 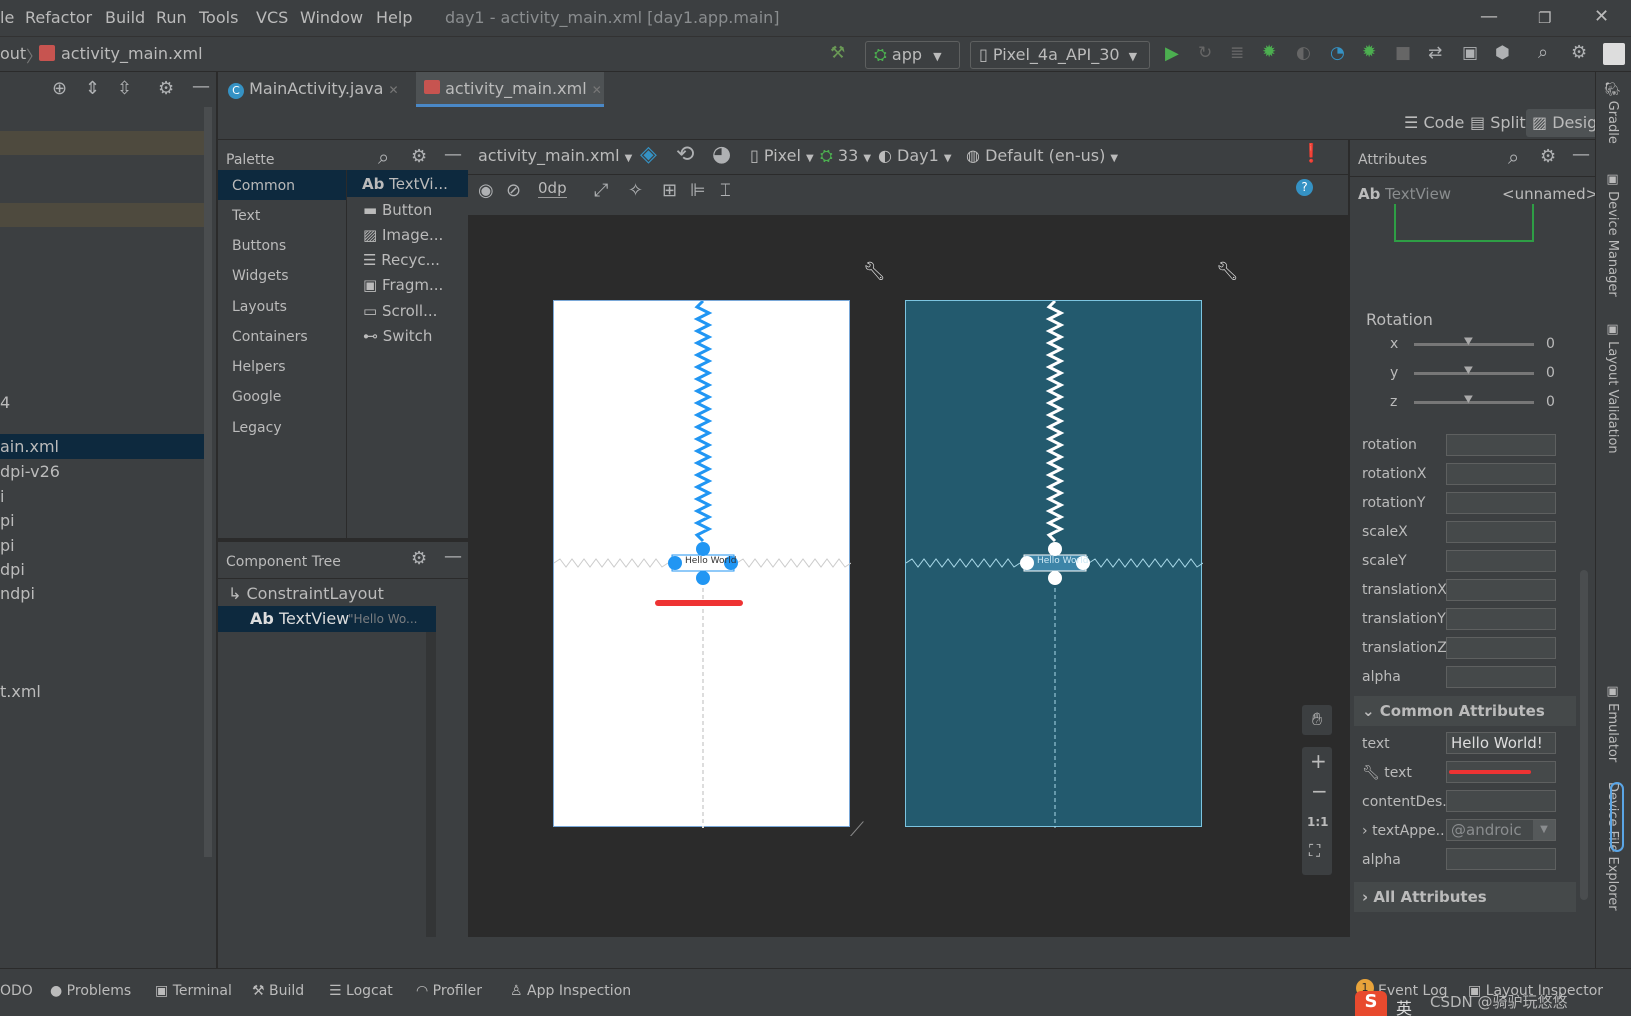 I want to click on collapse-all-icon: ⇳, so click(x=124, y=88).